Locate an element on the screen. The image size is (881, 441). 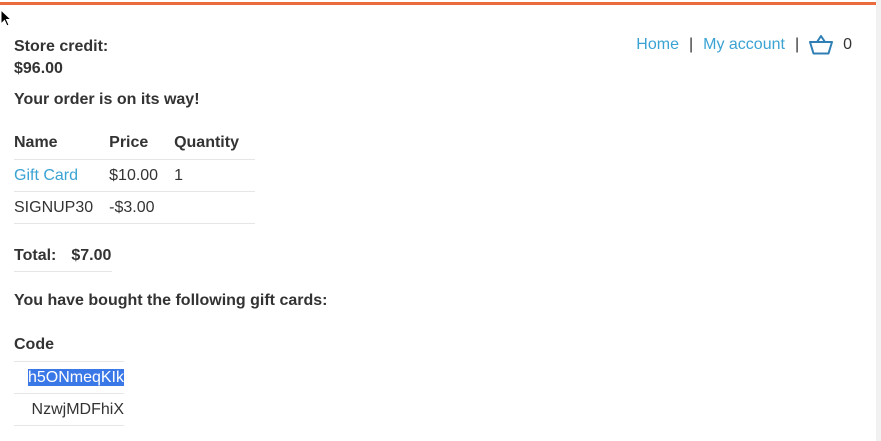
order-status-message: Your order is on its way! is located at coordinates (107, 99).